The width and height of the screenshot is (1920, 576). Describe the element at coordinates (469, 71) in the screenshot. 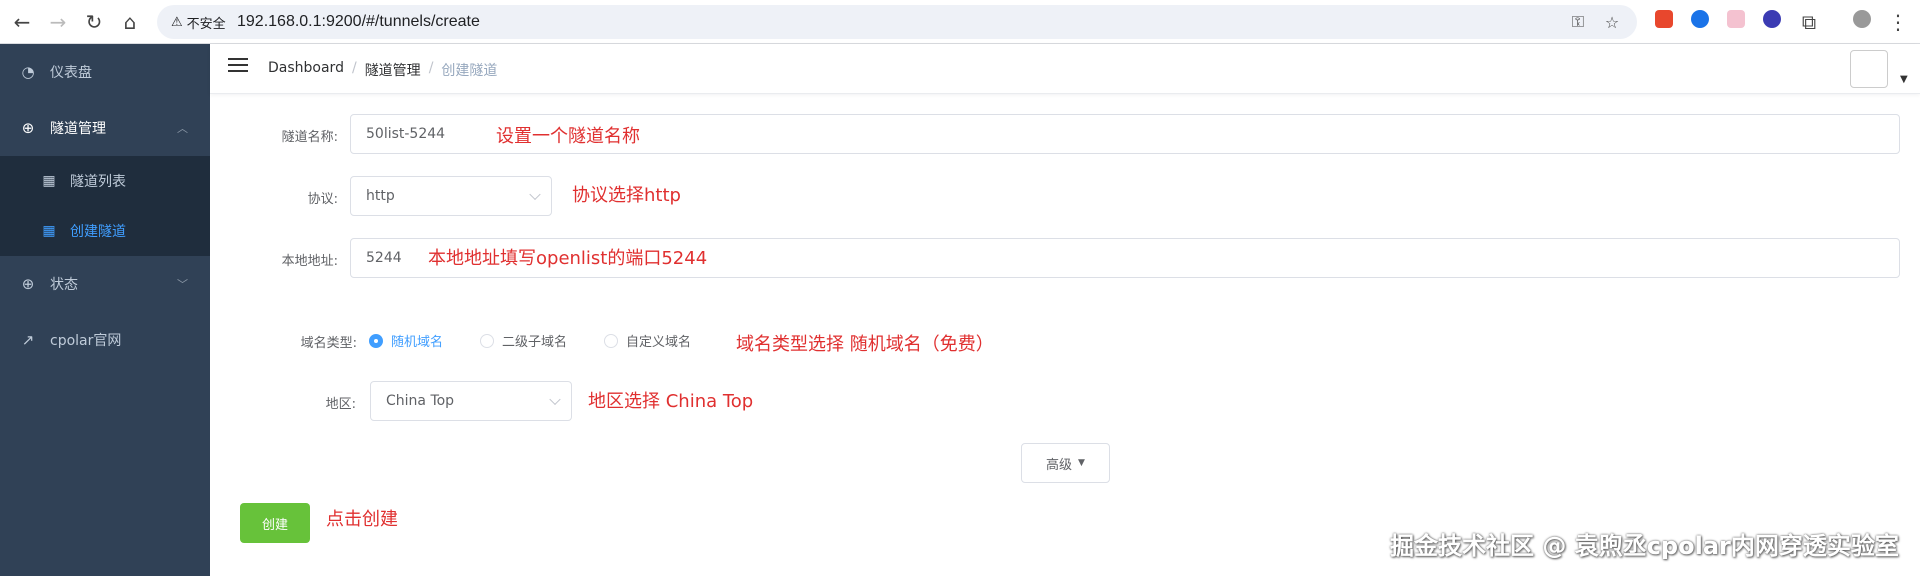

I see `breadcrumb-item: 创建隧道` at that location.